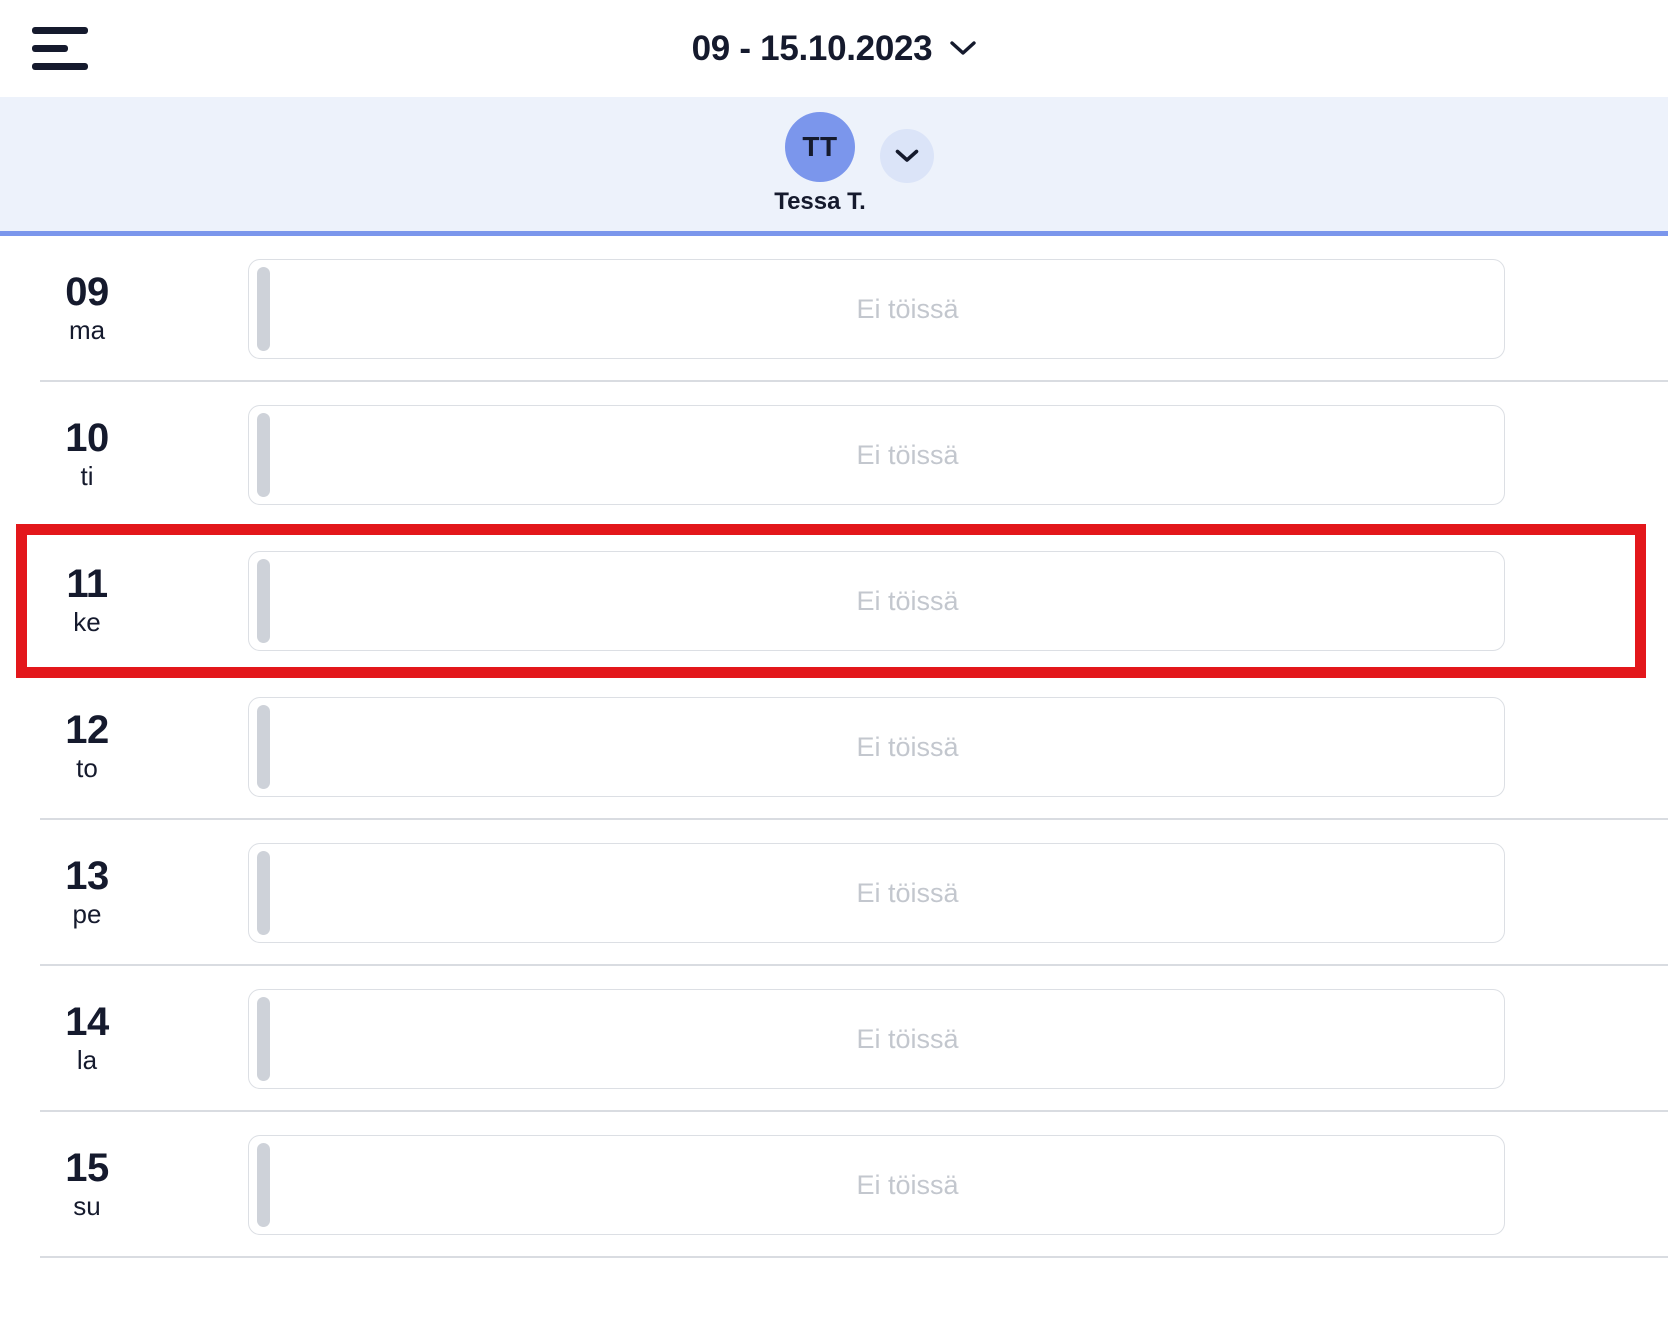 The image size is (1668, 1329). I want to click on day-date-cell: 10 ti, so click(124, 454).